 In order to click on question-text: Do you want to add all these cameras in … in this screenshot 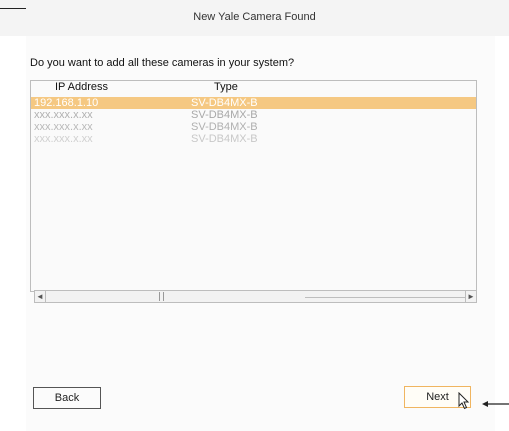, I will do `click(162, 63)`.